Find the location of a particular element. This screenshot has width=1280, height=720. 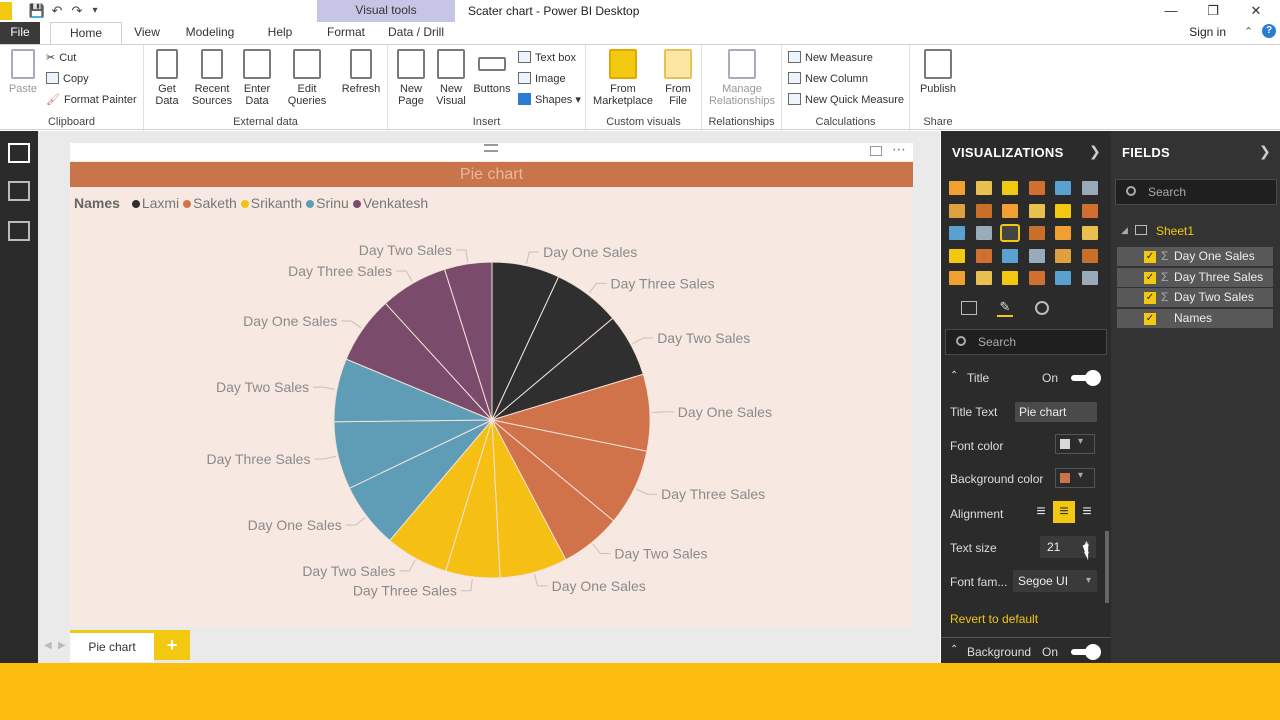

data-view-icon is located at coordinates (19, 191).